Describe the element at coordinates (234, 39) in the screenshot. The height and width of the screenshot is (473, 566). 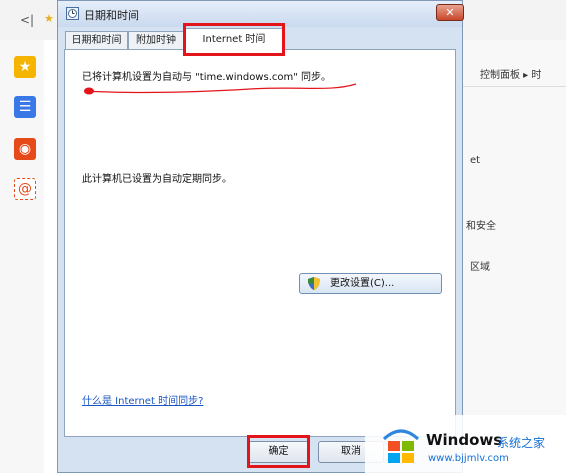
I see `tab-highlight-box` at that location.